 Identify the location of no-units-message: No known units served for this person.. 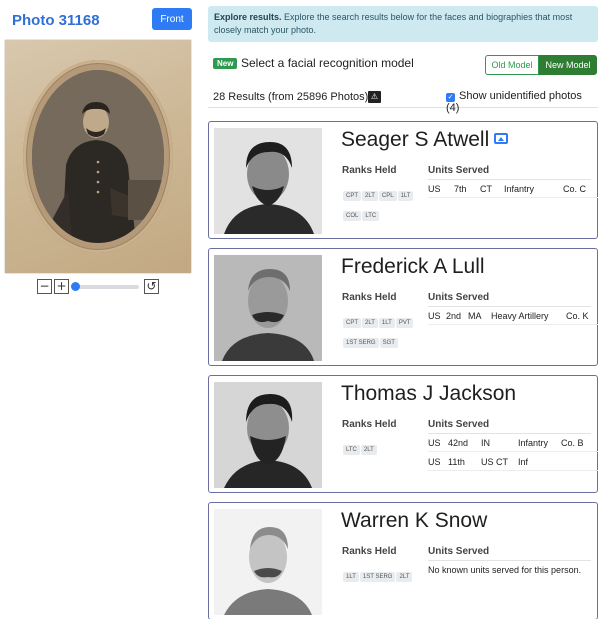
(505, 570).